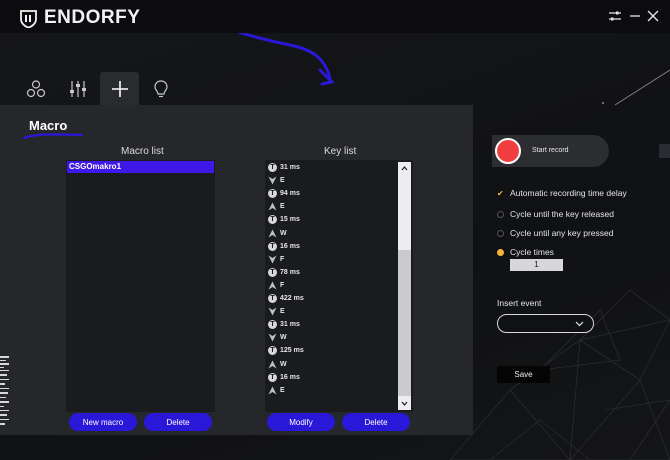 The height and width of the screenshot is (460, 670). Describe the element at coordinates (282, 285) in the screenshot. I see `key-list-item-text: F` at that location.